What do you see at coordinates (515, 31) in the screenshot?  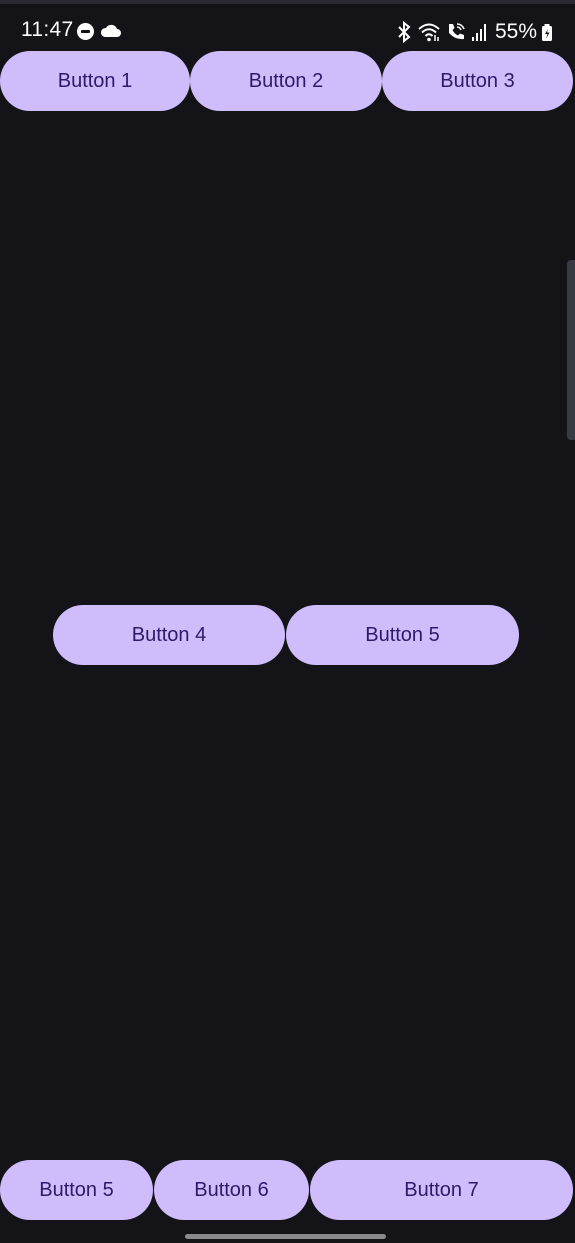 I see `battery-percentage: 55%` at bounding box center [515, 31].